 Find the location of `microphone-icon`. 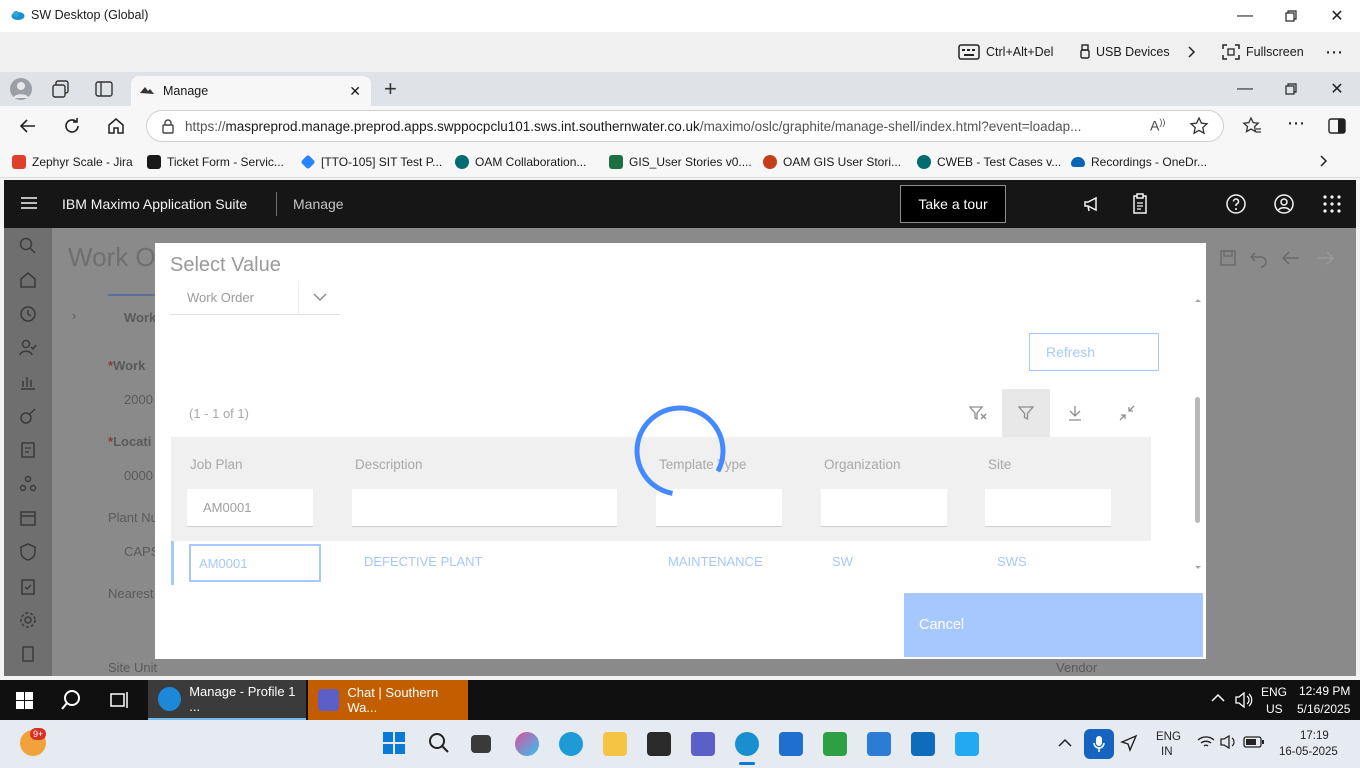

microphone-icon is located at coordinates (1099, 744).